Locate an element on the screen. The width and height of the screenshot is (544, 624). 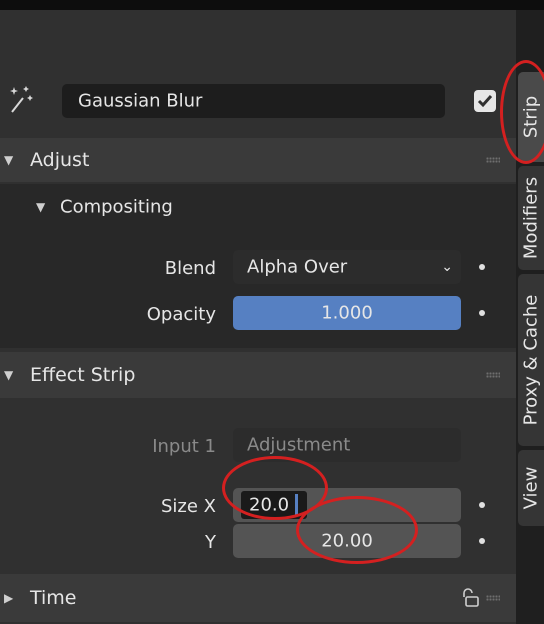
compositing-subpanel-header: ▼ Compositing is located at coordinates (258, 207).